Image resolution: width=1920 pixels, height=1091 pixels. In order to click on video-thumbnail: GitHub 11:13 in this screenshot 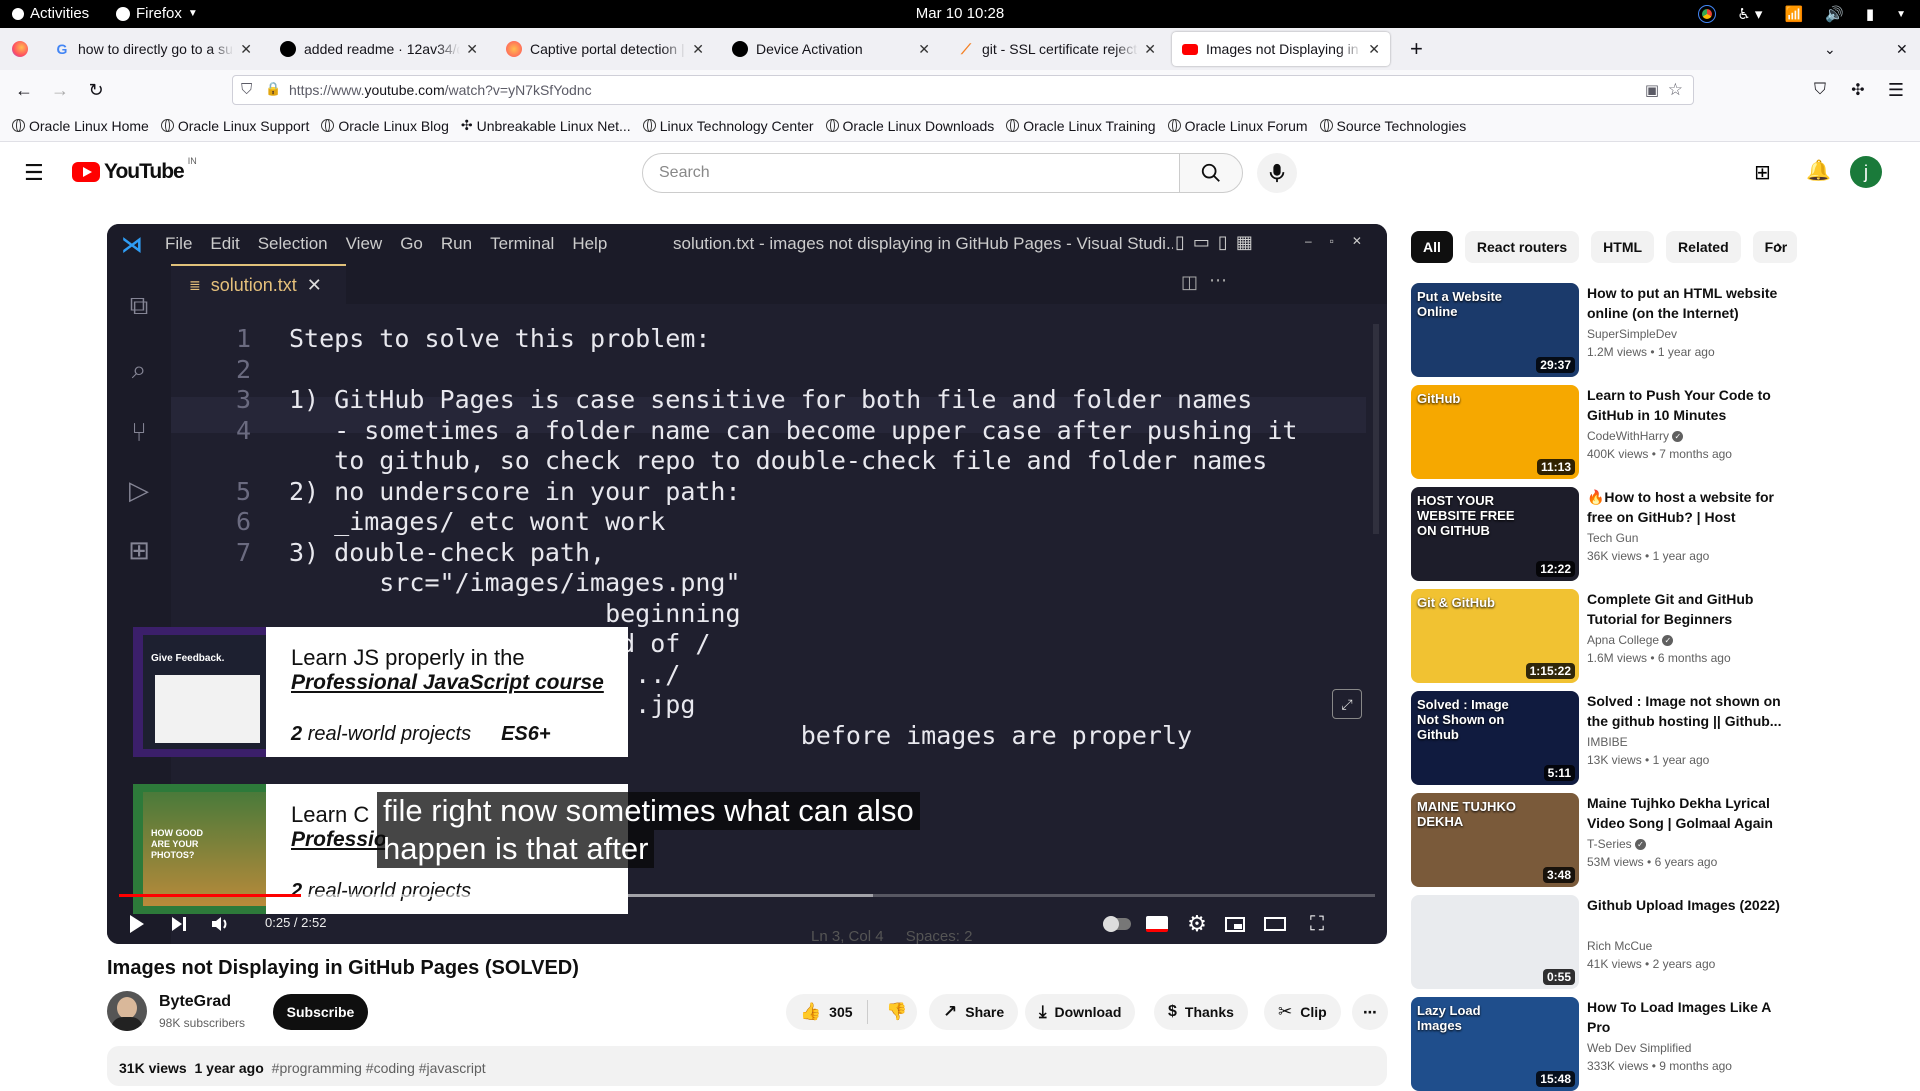, I will do `click(1495, 432)`.